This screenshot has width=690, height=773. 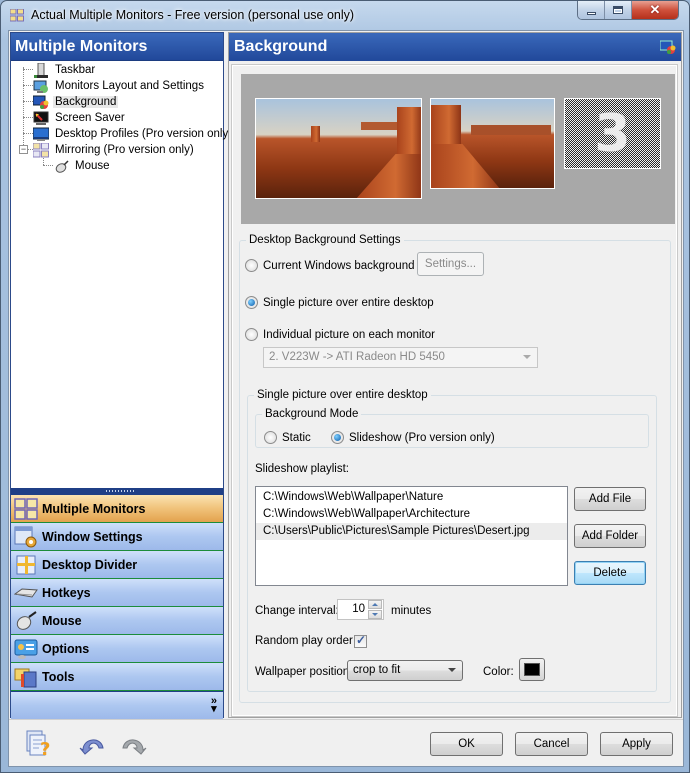 What do you see at coordinates (26, 592) in the screenshot?
I see `hotkeys-icon` at bounding box center [26, 592].